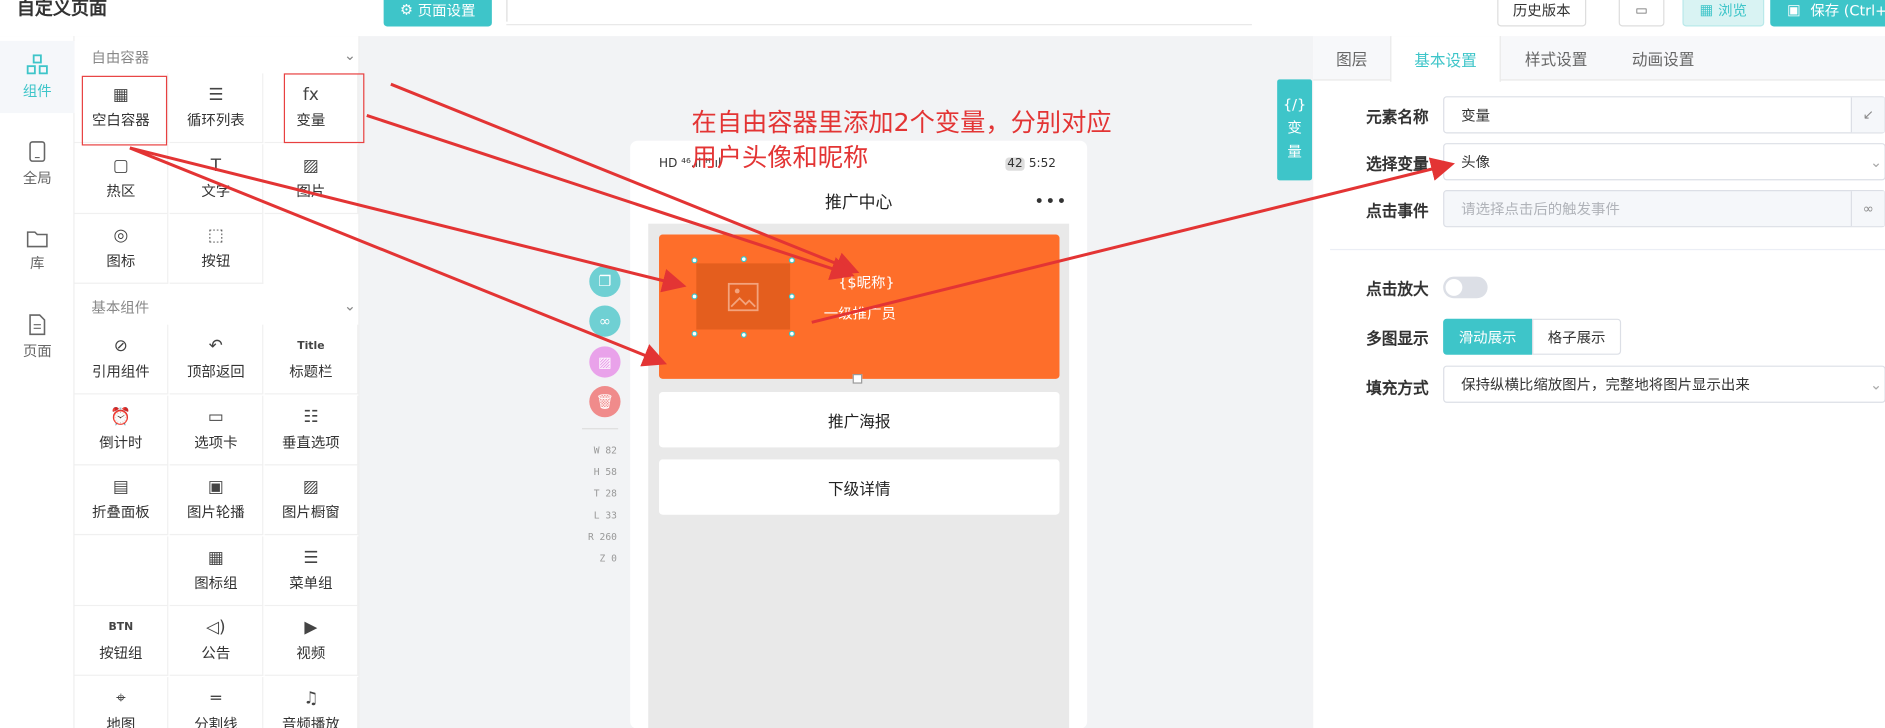  Describe the element at coordinates (311, 178) in the screenshot. I see `component-item: ▨ 图片` at that location.